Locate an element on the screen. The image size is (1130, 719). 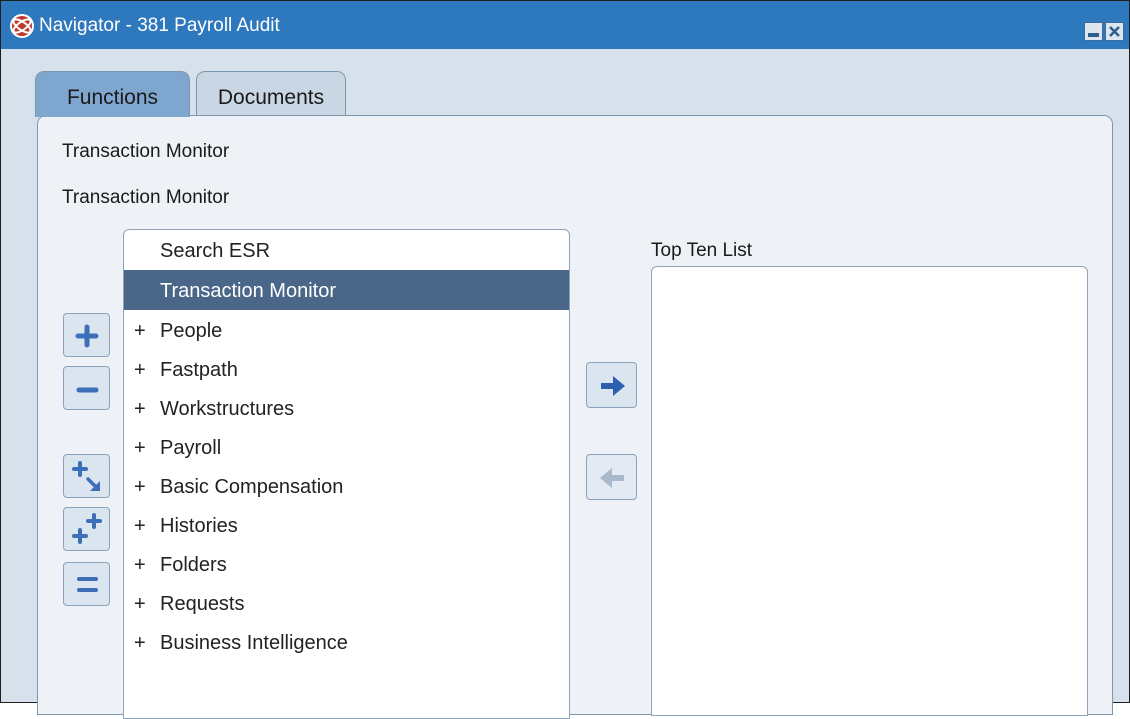
tree-item-transaction-monitor: Transaction Monitor is located at coordinates (346, 290).